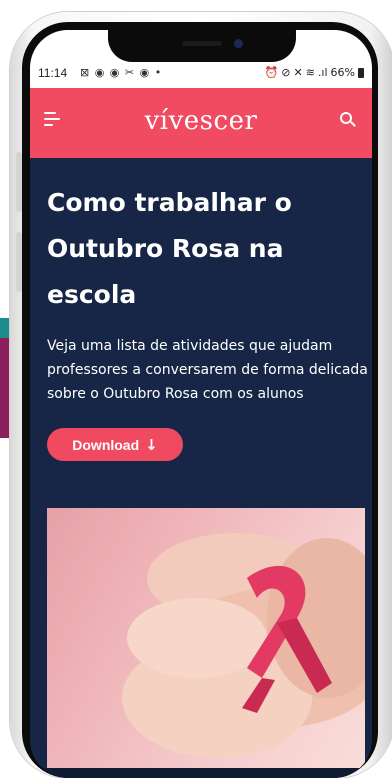 The height and width of the screenshot is (778, 392). I want to click on download-arrow-icon: ↓, so click(151, 444).